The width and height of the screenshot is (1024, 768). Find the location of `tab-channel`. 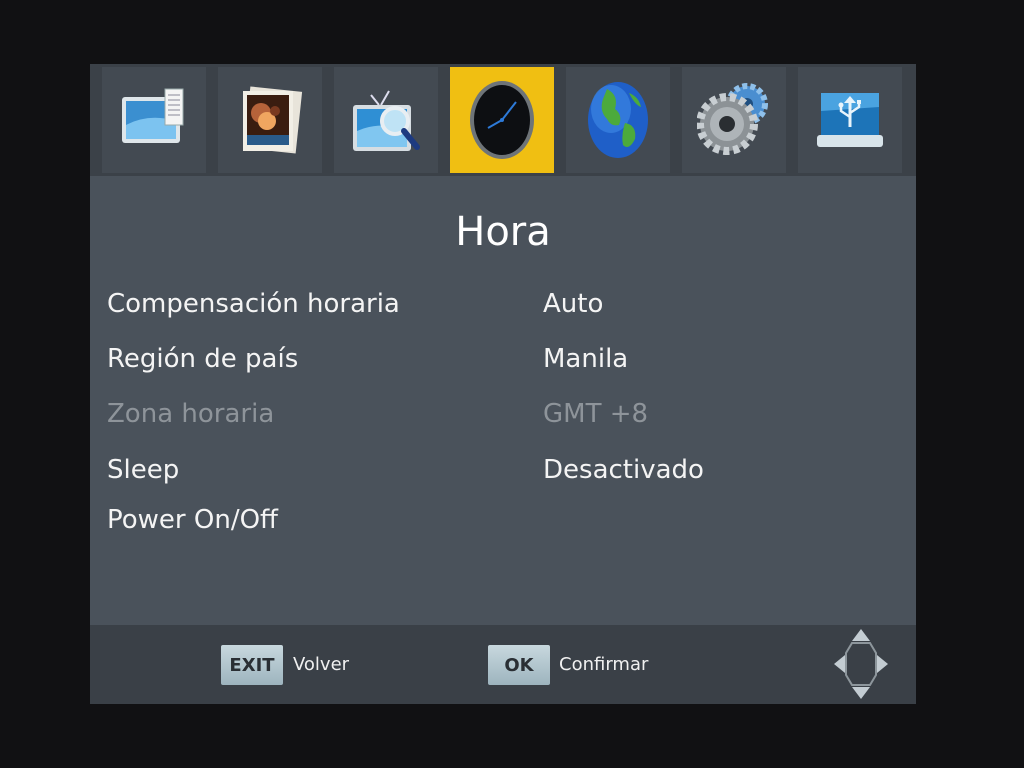

tab-channel is located at coordinates (386, 120).